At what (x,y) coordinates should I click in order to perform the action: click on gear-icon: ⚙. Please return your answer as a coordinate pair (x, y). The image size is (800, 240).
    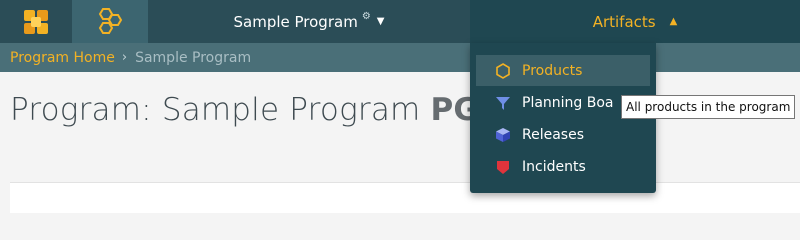
    Looking at the image, I should click on (366, 16).